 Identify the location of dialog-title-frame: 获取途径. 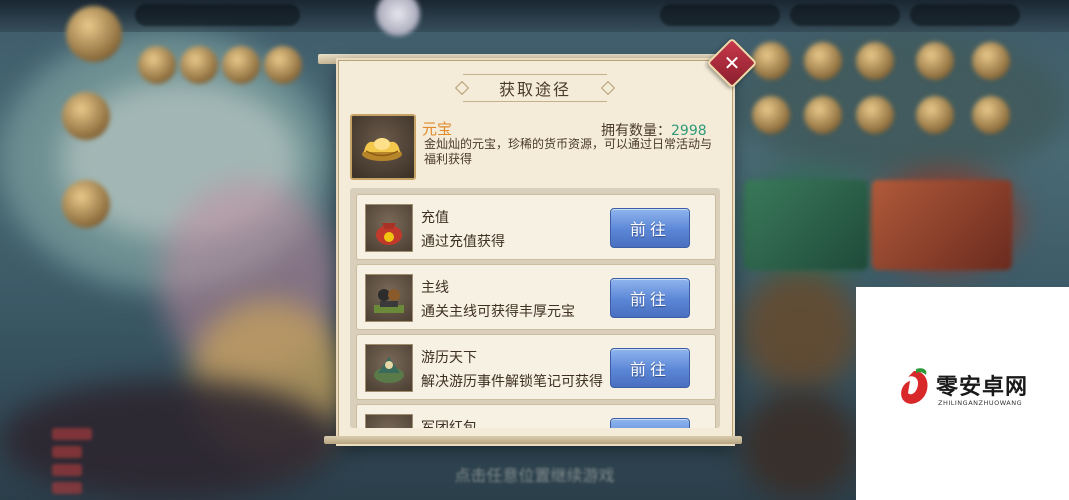
(535, 88).